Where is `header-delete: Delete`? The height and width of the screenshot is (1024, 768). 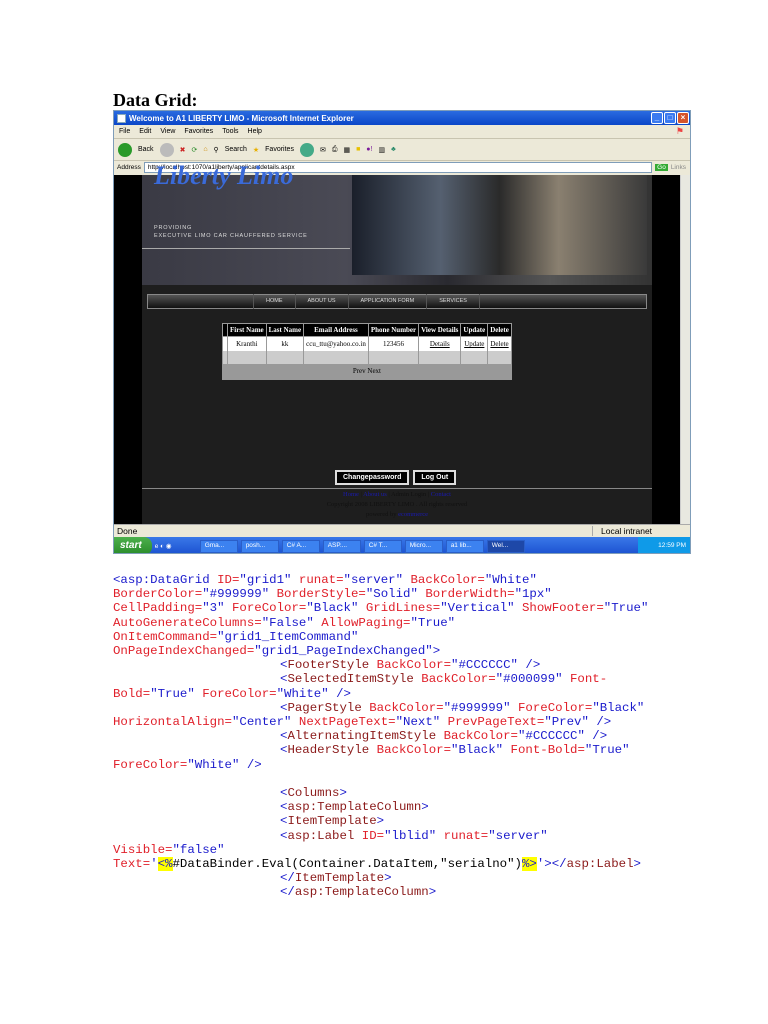 header-delete: Delete is located at coordinates (499, 330).